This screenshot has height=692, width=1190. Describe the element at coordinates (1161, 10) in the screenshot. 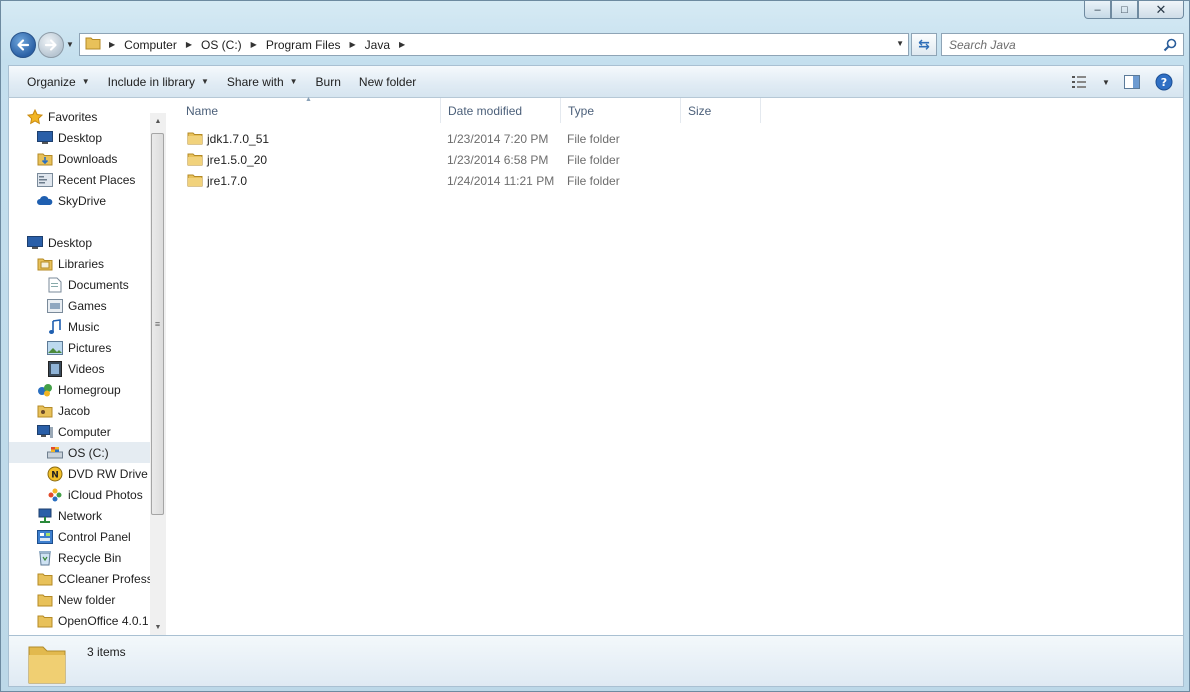

I see `close-button: ✕` at that location.